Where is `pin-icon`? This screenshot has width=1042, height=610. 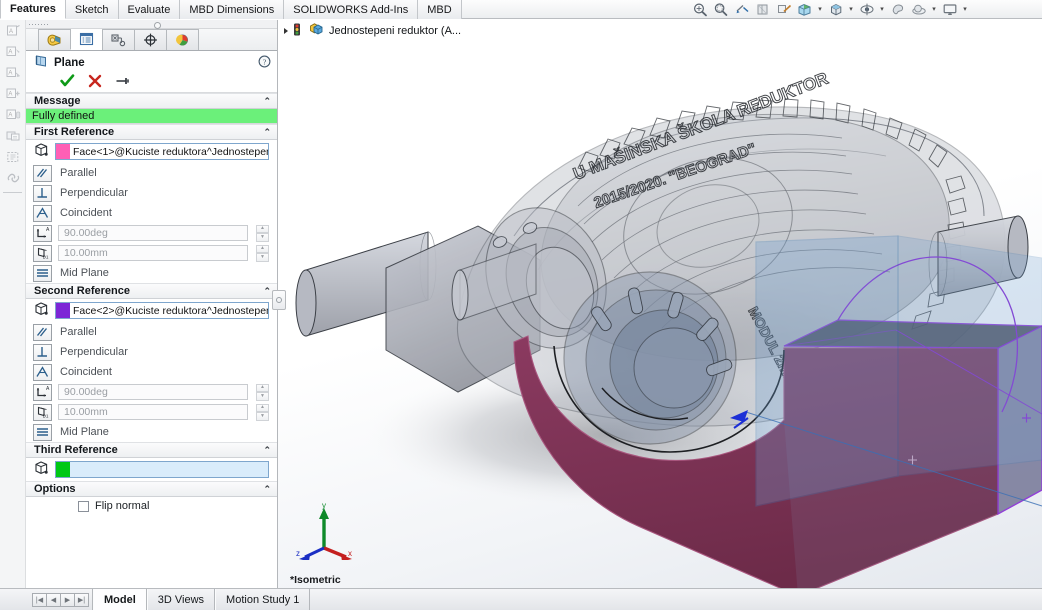 pin-icon is located at coordinates (122, 82).